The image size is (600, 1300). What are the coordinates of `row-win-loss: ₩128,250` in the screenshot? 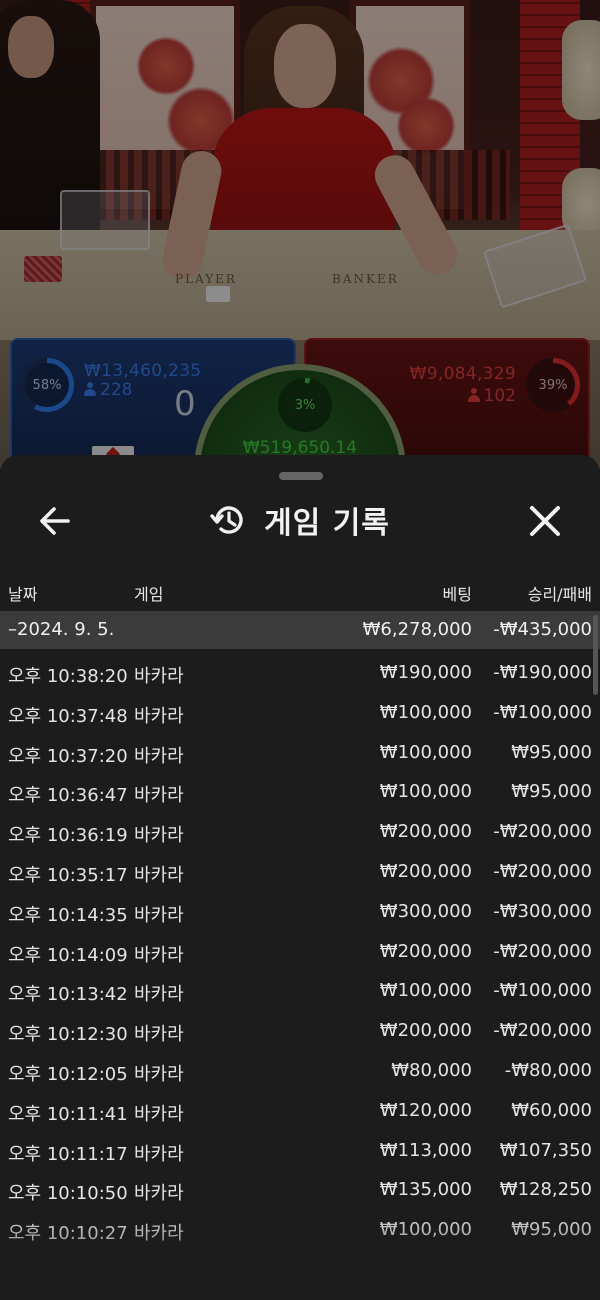 It's located at (545, 1190).